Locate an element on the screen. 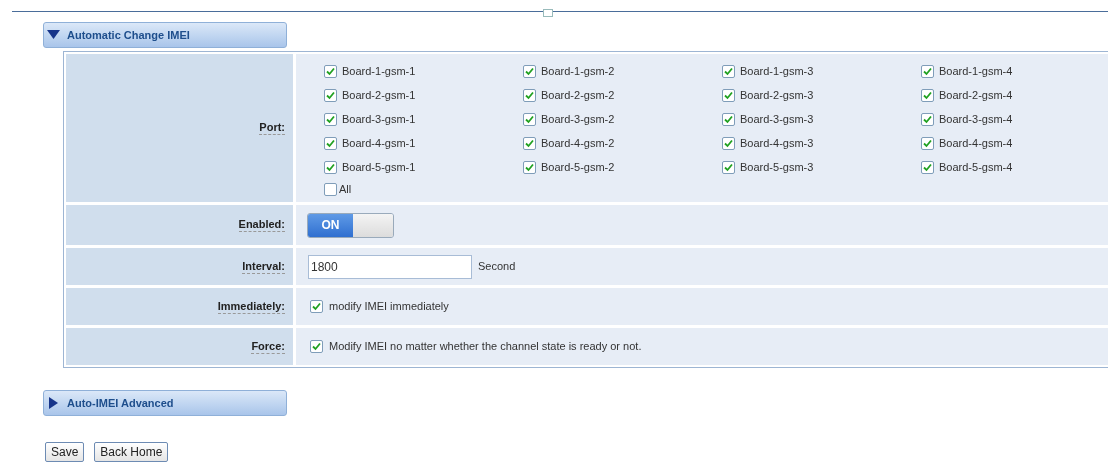  form-button: Back Home is located at coordinates (131, 452).